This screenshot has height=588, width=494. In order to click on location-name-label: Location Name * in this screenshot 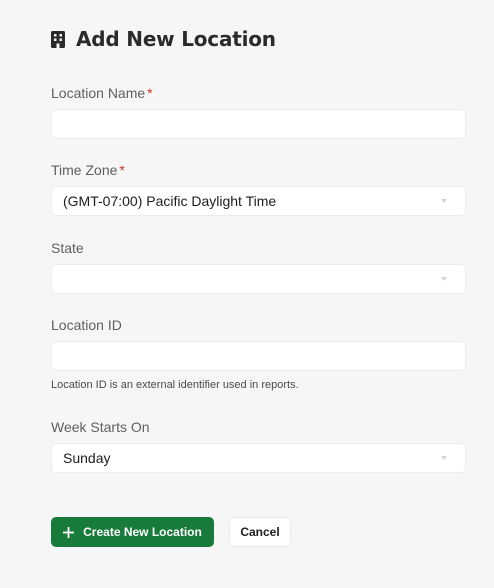, I will do `click(102, 93)`.